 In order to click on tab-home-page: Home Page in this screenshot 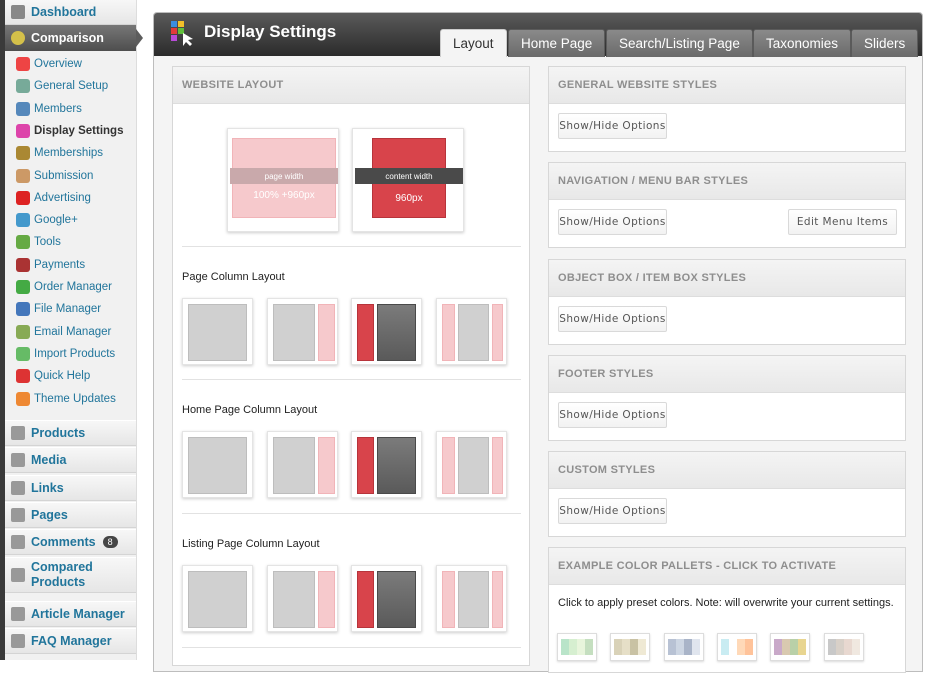, I will do `click(557, 43)`.